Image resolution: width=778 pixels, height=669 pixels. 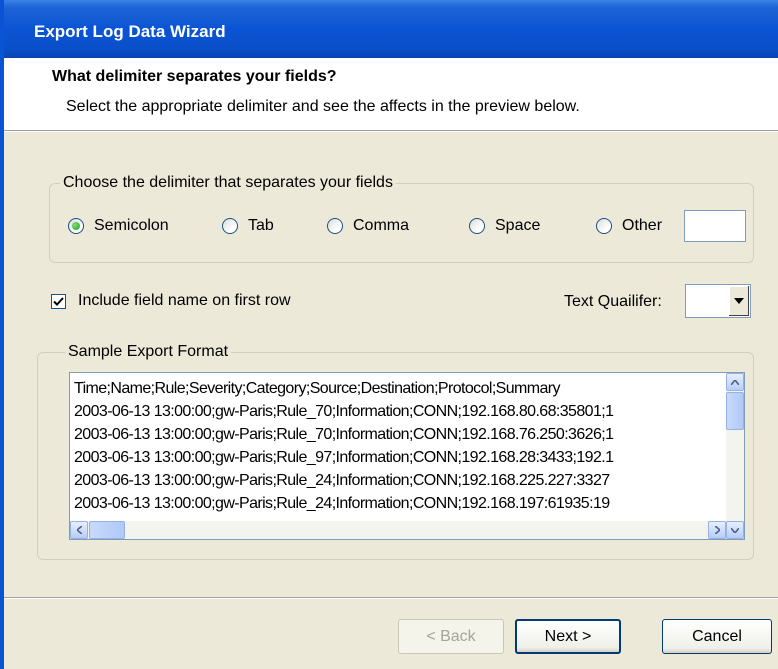 I want to click on include-field-names-checkbox: Include field name on first row, so click(x=171, y=301).